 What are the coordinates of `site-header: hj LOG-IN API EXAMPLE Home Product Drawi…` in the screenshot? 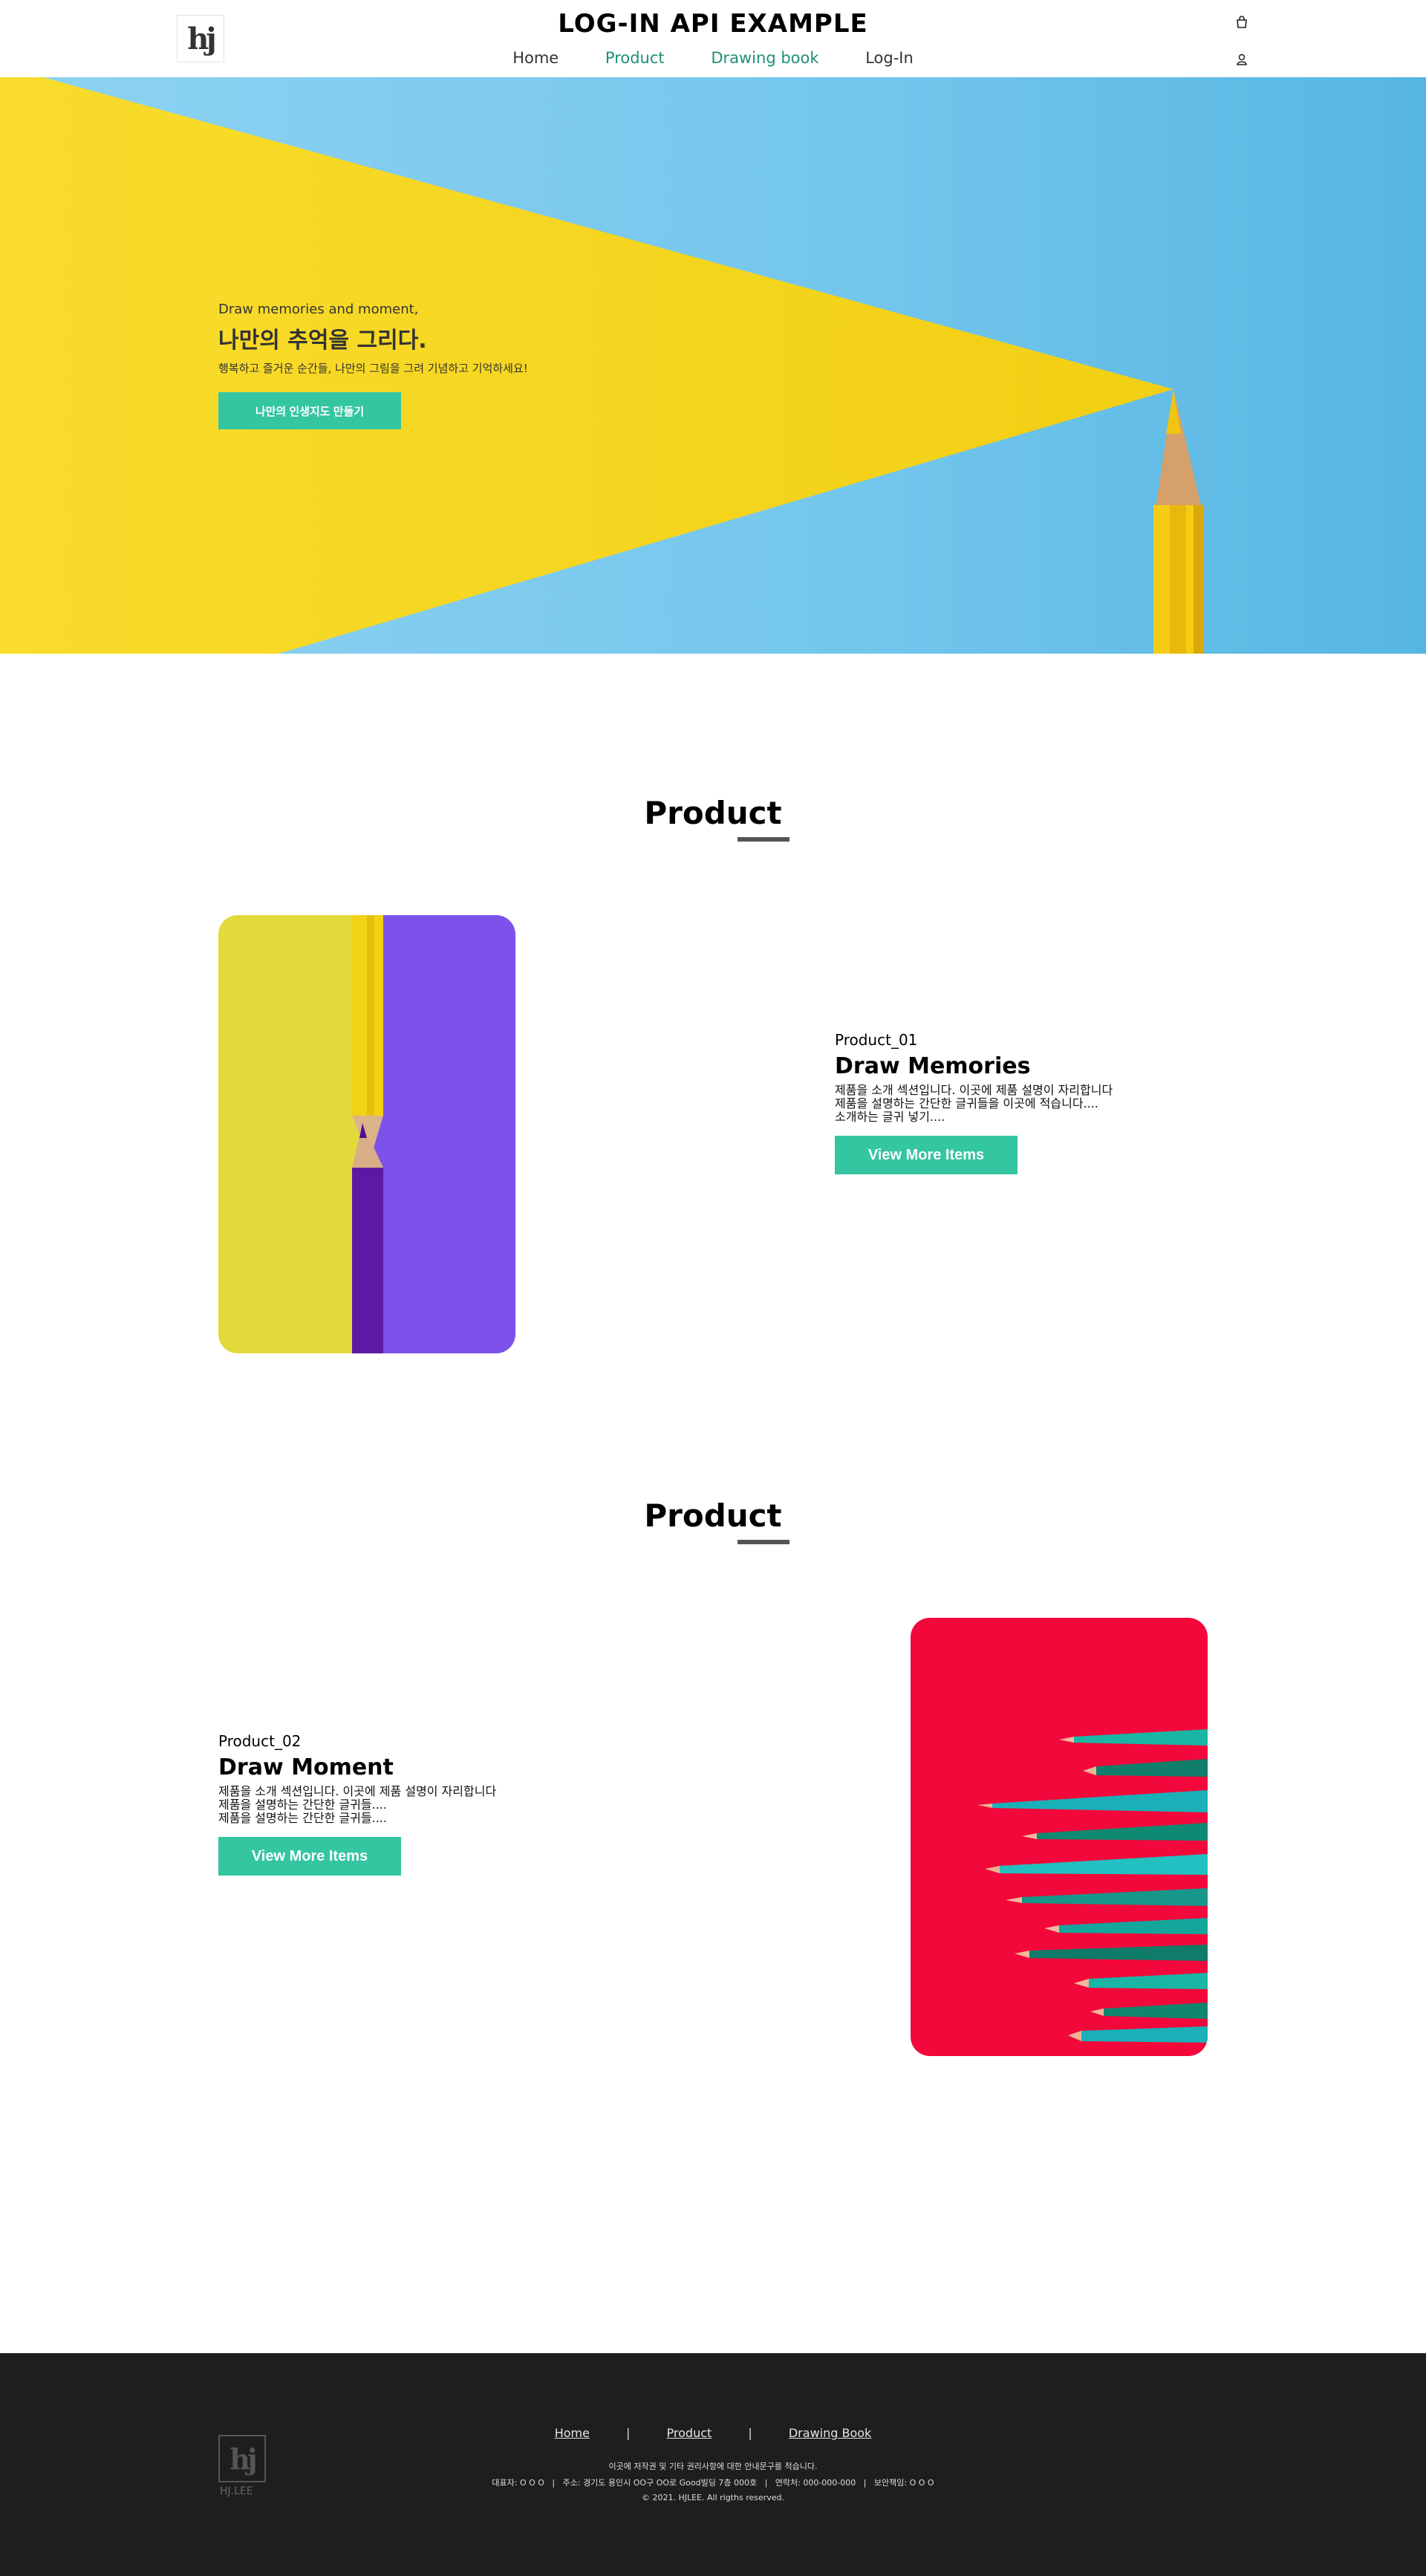 It's located at (713, 38).